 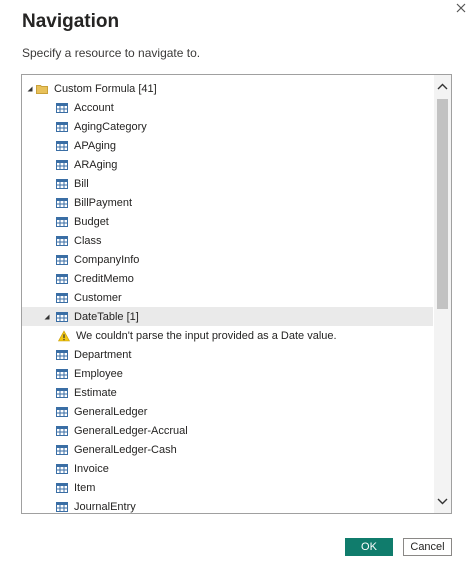 I want to click on table-row: GeneralLedger-Cash, so click(x=227, y=449).